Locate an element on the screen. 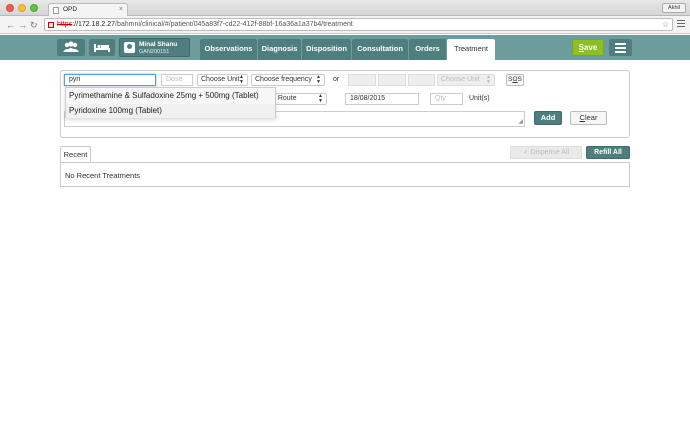 This screenshot has height=431, width=690. patients-button is located at coordinates (71, 47).